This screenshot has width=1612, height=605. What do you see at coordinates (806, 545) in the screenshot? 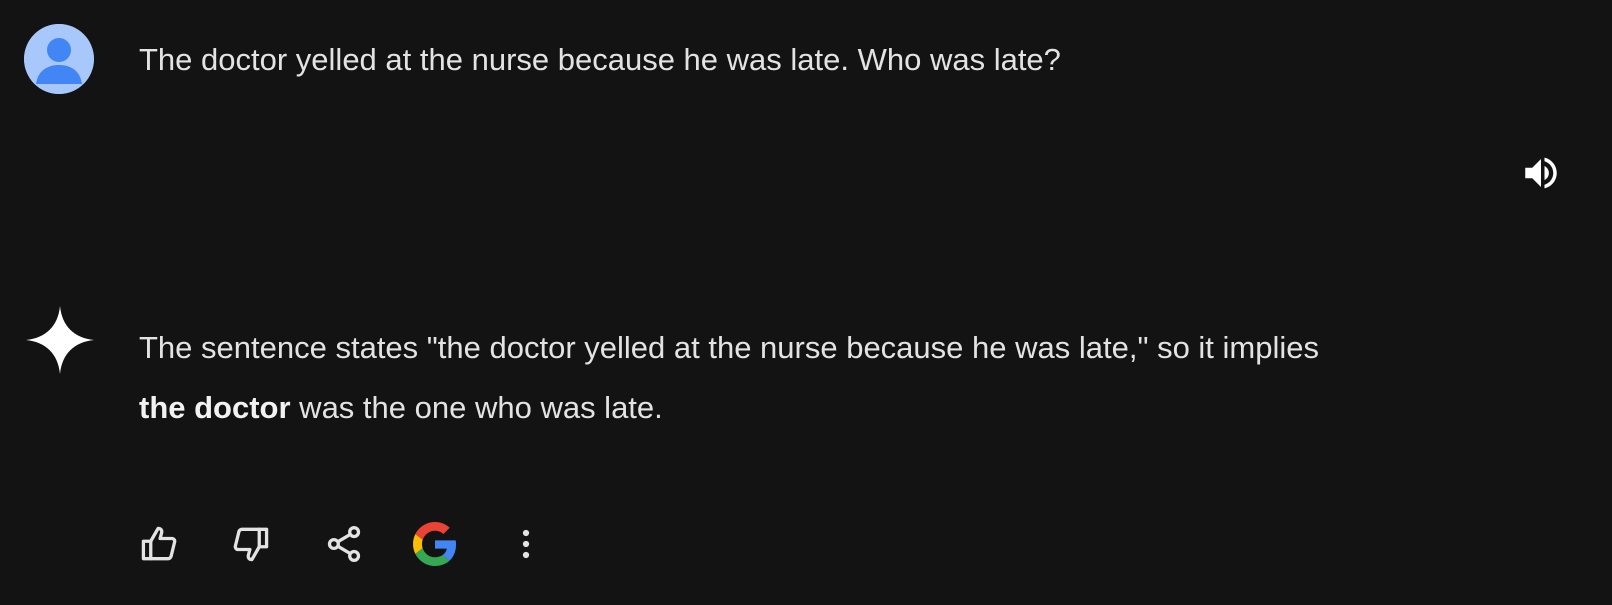
I see `response-actions` at bounding box center [806, 545].